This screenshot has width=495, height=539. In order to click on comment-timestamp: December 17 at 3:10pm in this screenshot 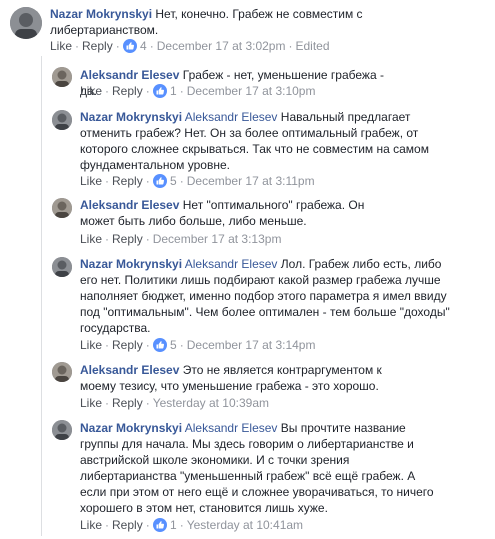, I will do `click(251, 91)`.